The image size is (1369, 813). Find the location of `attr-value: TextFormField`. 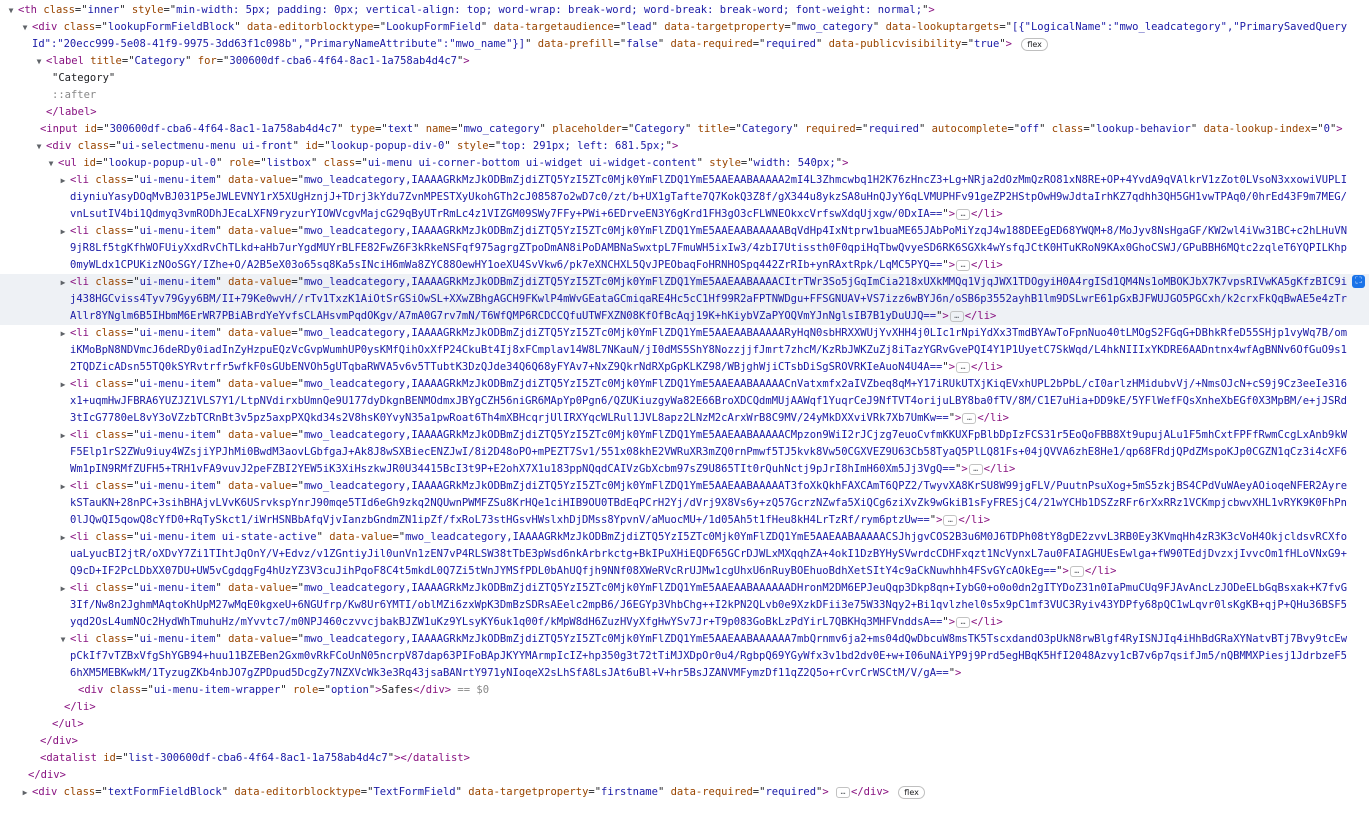

attr-value: TextFormField is located at coordinates (414, 792).